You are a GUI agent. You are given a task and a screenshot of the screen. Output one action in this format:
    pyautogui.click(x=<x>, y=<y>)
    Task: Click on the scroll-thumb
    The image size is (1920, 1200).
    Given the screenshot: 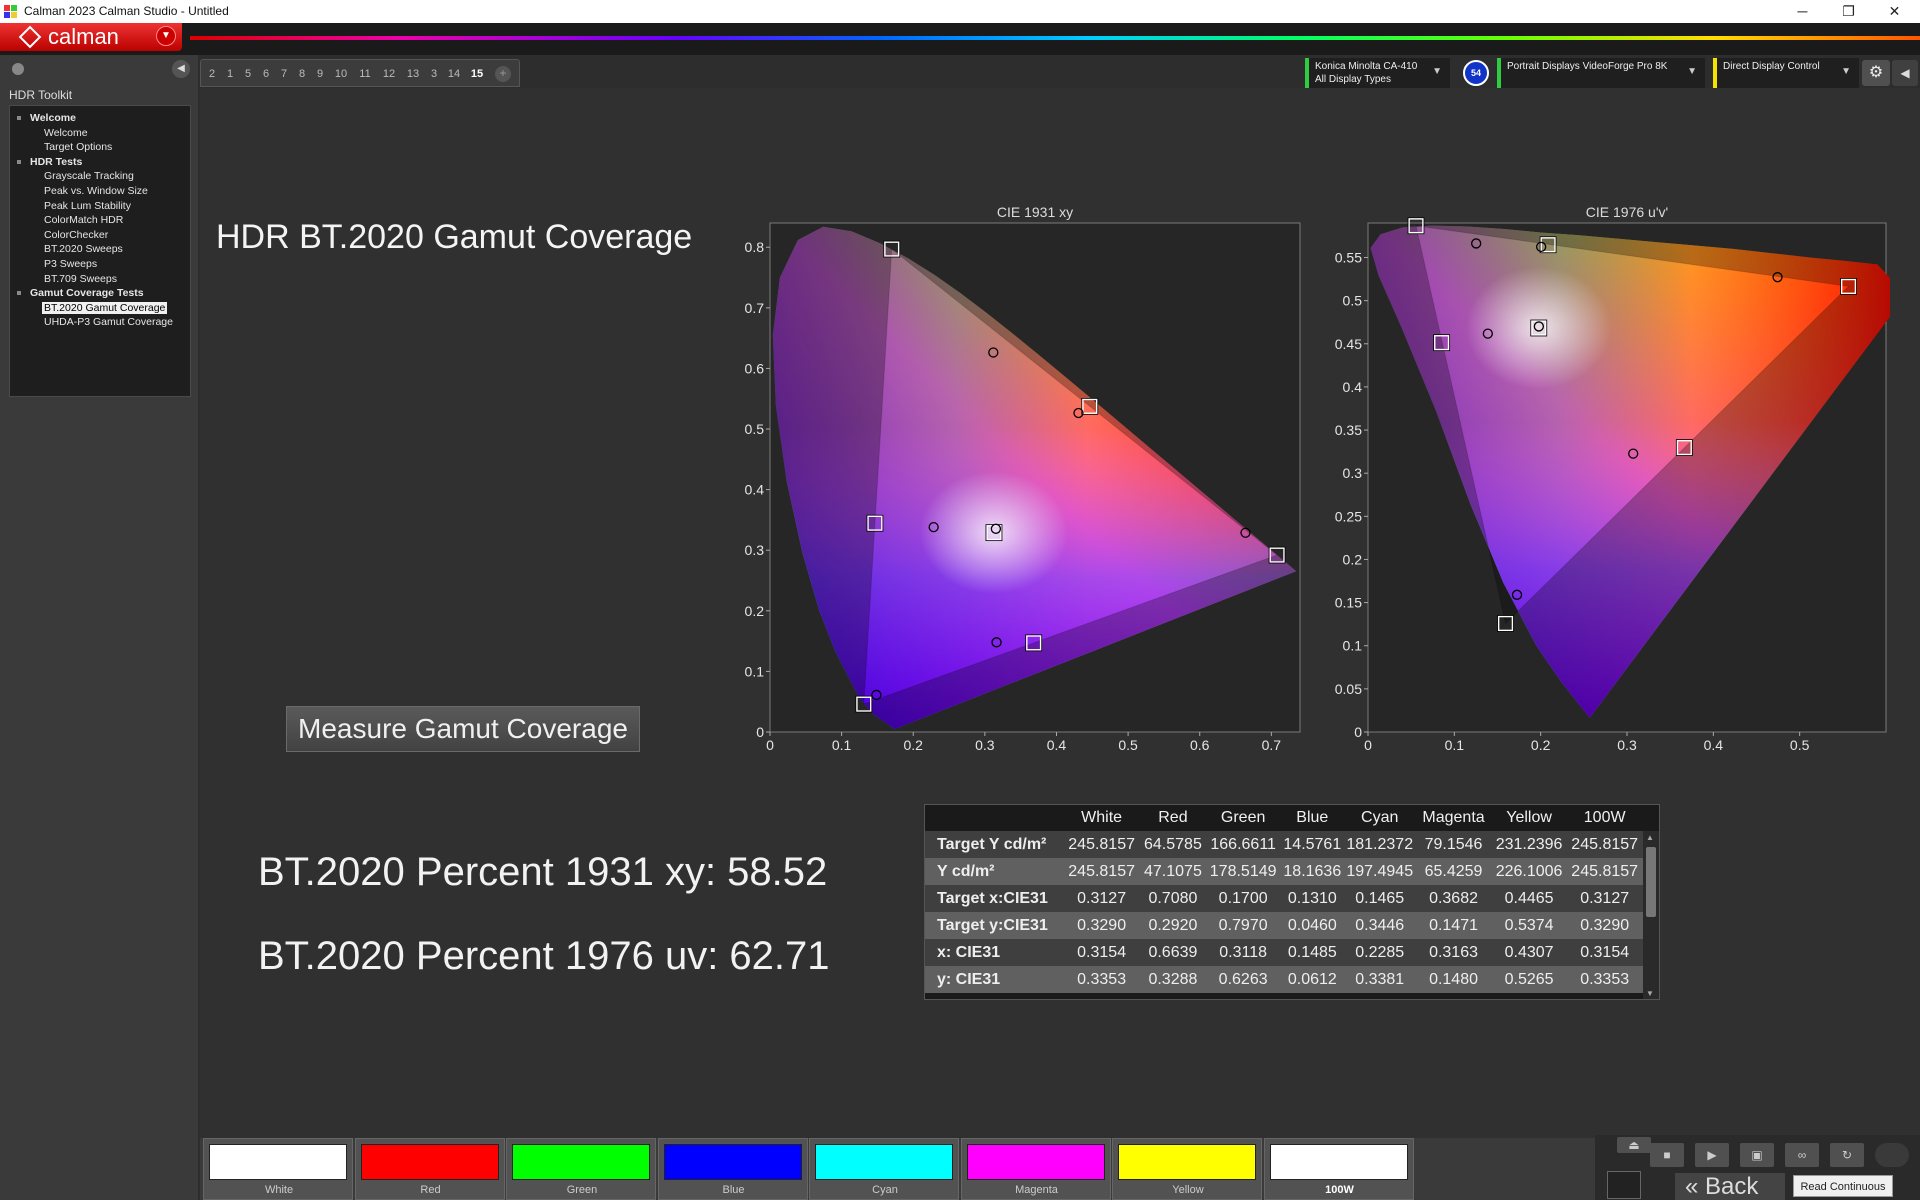 What is the action you would take?
    pyautogui.click(x=1651, y=882)
    